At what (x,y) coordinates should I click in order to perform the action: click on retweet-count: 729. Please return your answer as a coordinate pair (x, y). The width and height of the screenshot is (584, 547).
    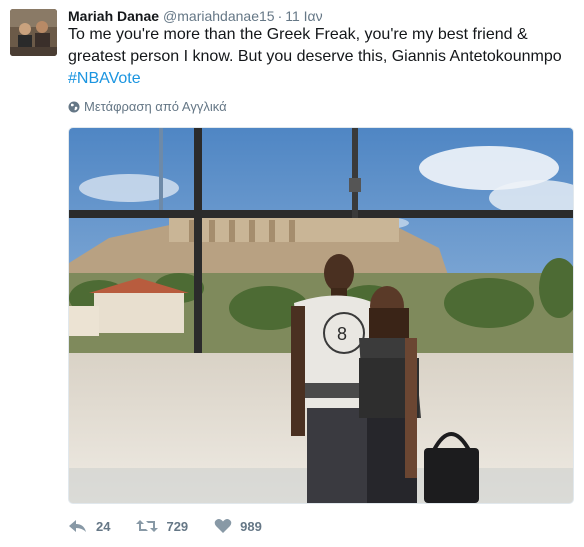
    Looking at the image, I should click on (177, 526).